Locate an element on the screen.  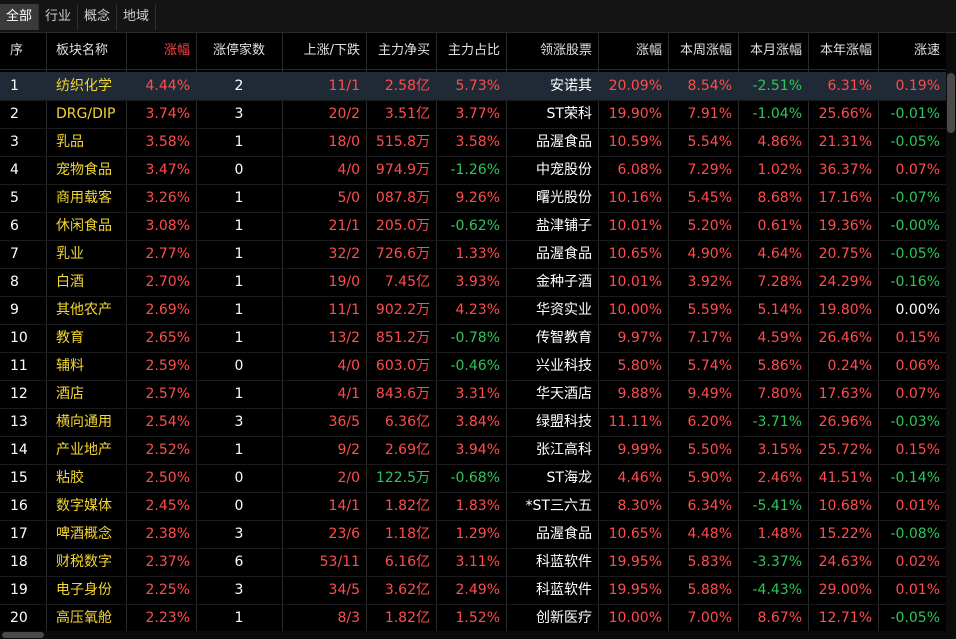
vertical-scrollbar is located at coordinates (951, 336).